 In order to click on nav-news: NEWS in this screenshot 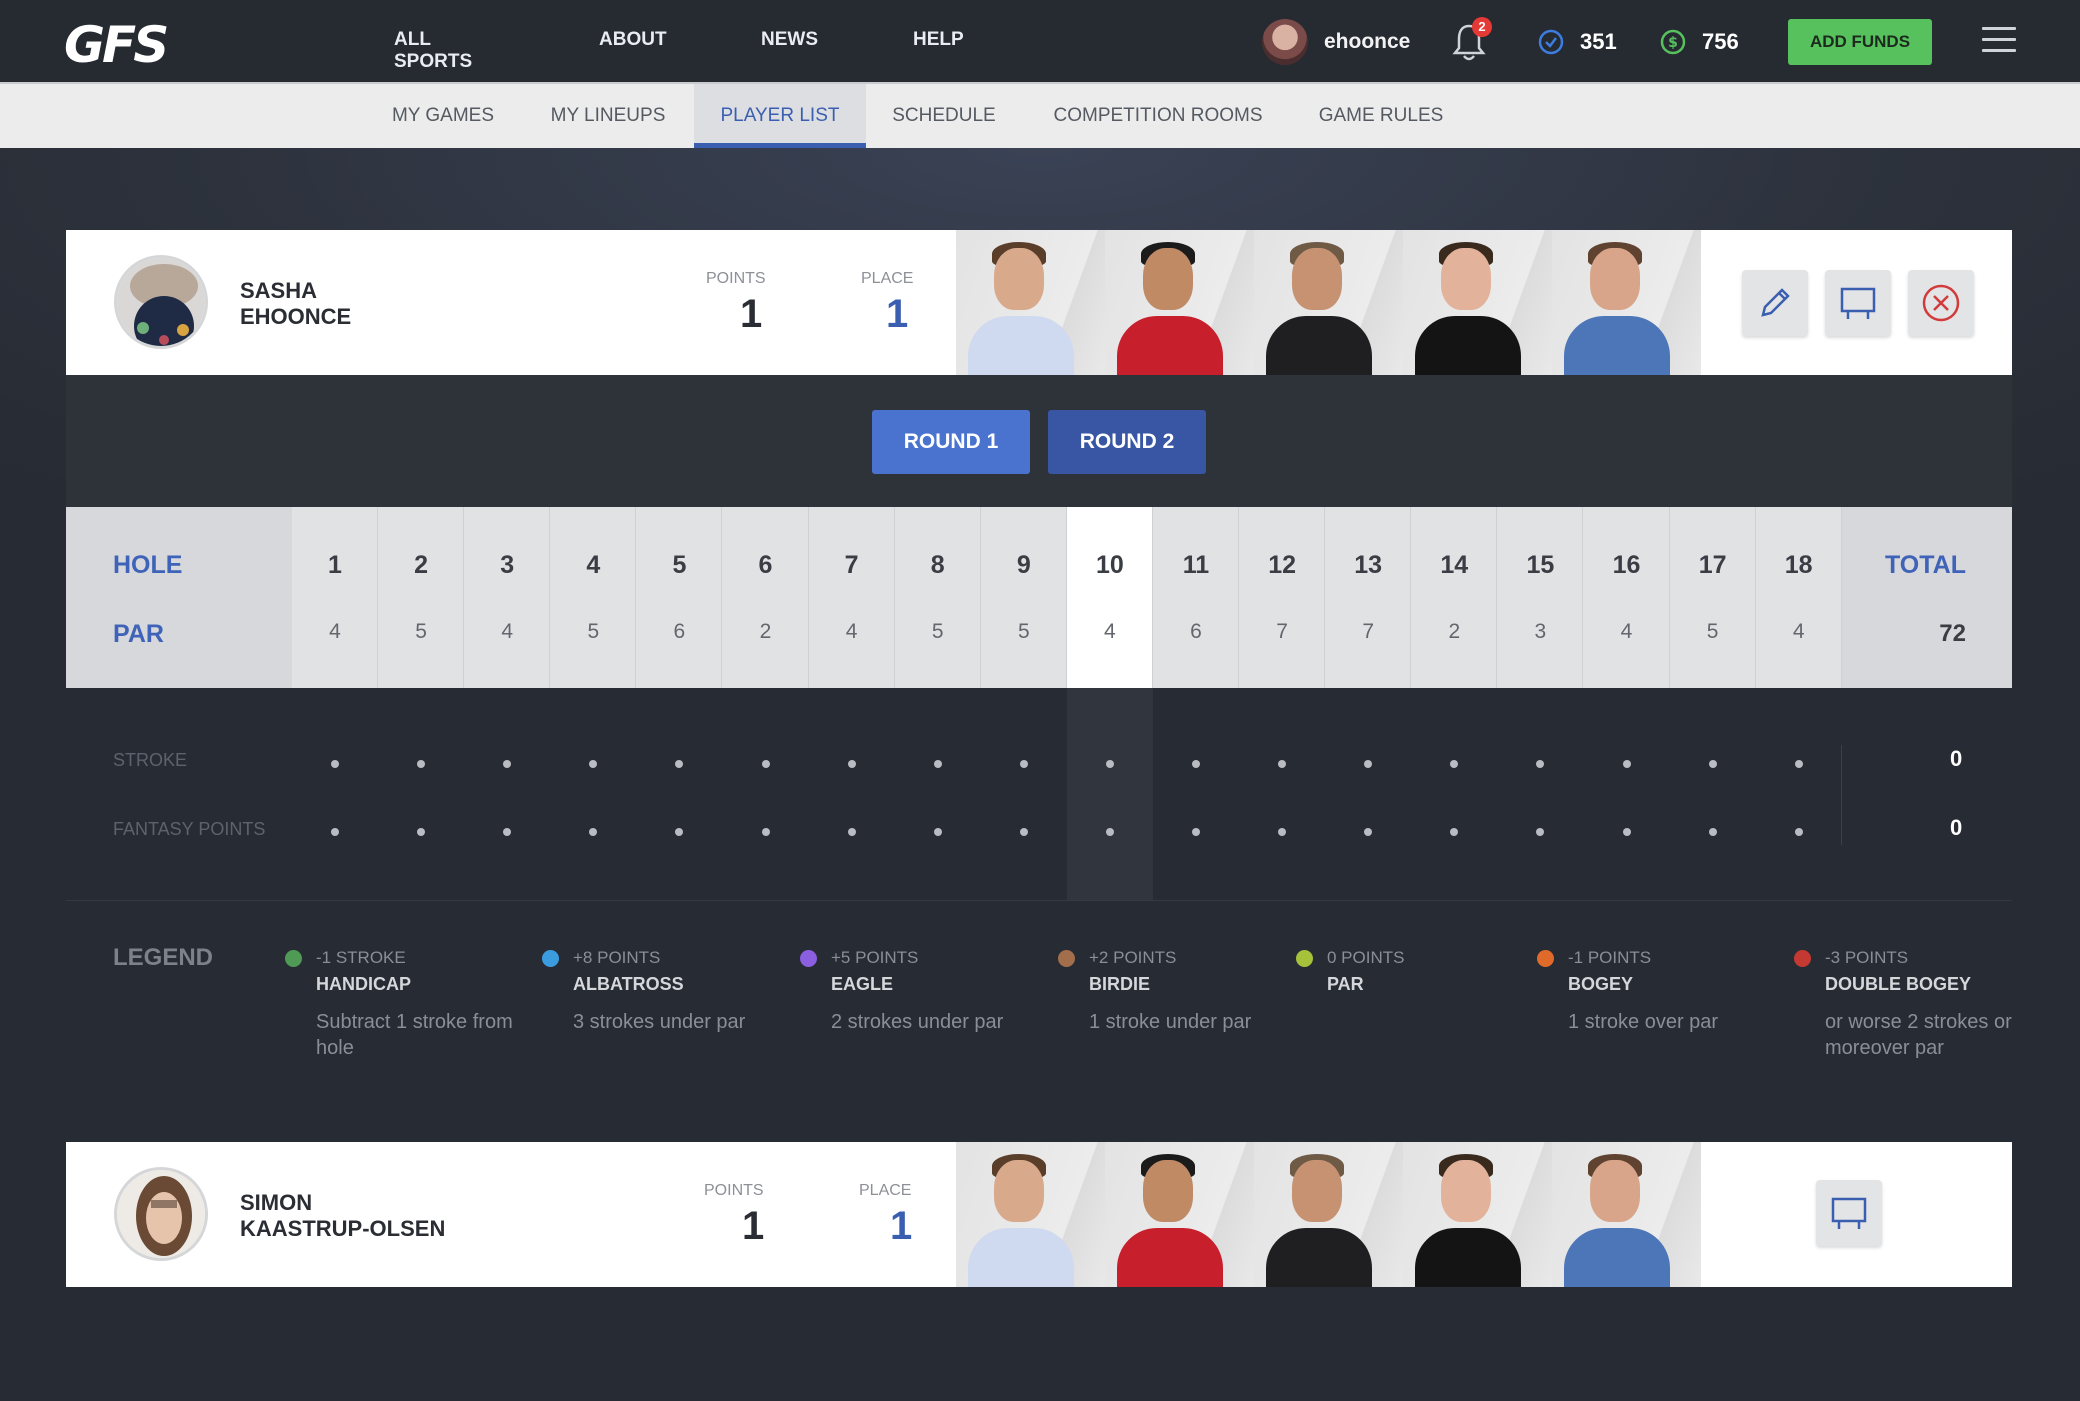, I will do `click(789, 40)`.